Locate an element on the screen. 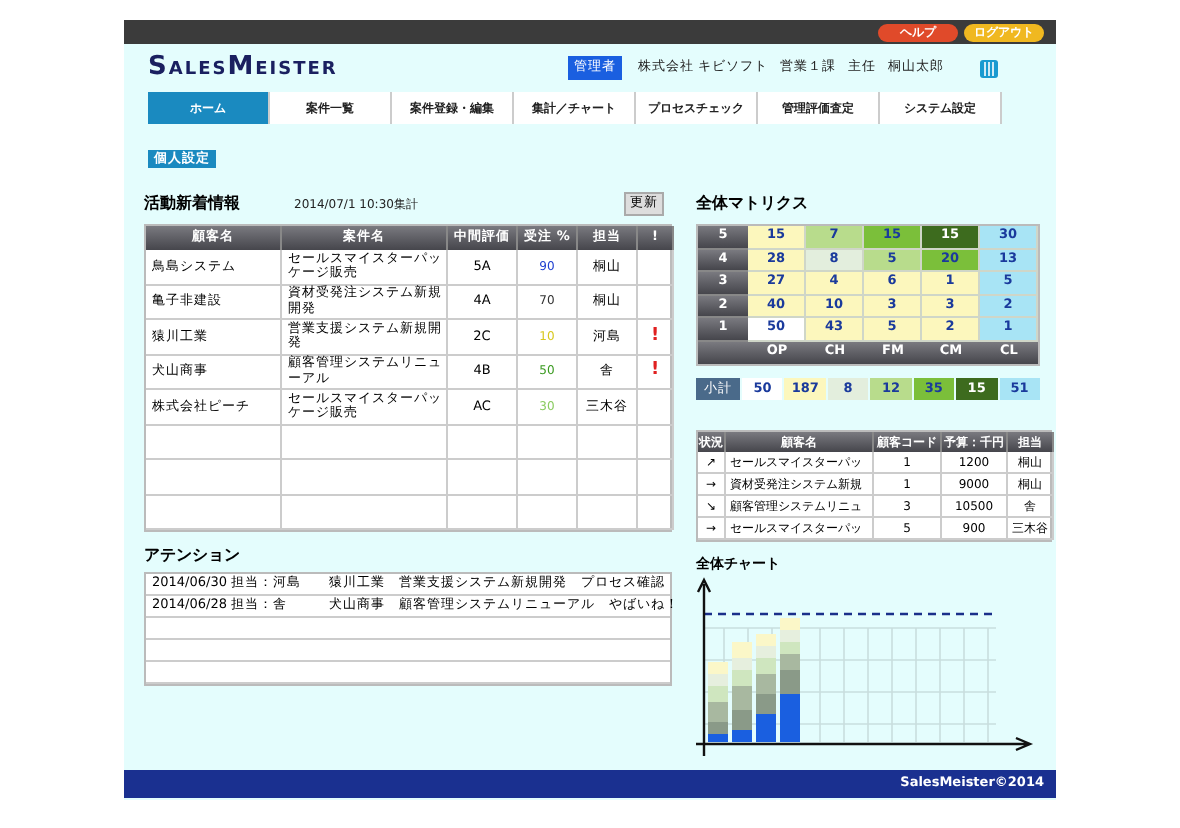  section-title: 全体マトリクス is located at coordinates (753, 204).